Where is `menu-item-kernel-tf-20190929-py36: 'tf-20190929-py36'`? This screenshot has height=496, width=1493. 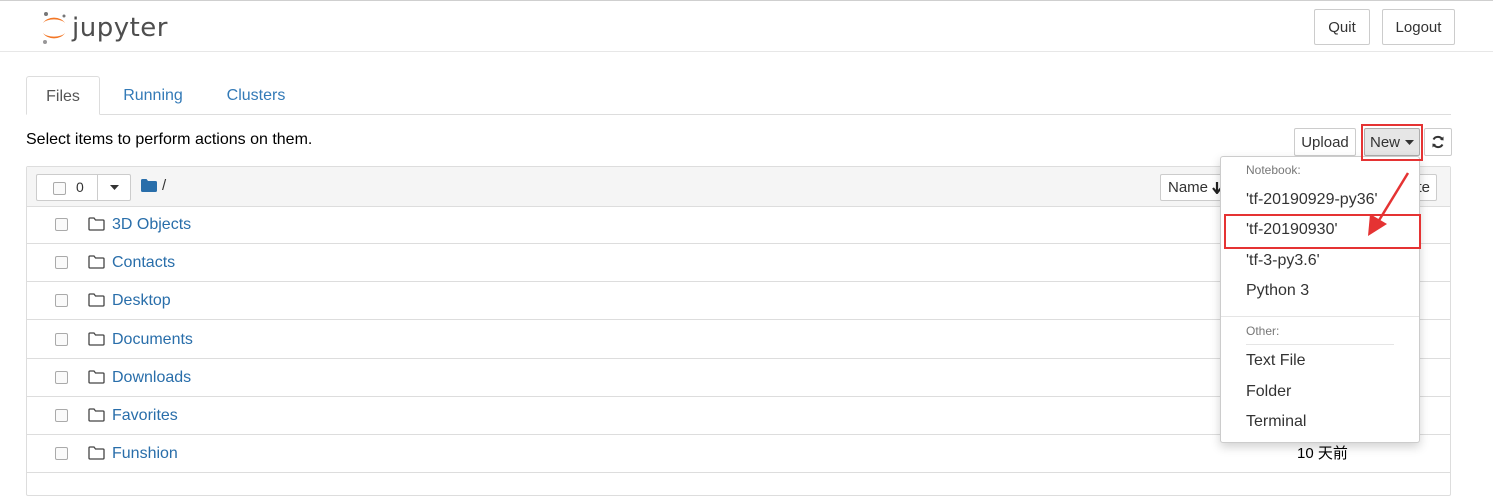 menu-item-kernel-tf-20190929-py36: 'tf-20190929-py36' is located at coordinates (1312, 200).